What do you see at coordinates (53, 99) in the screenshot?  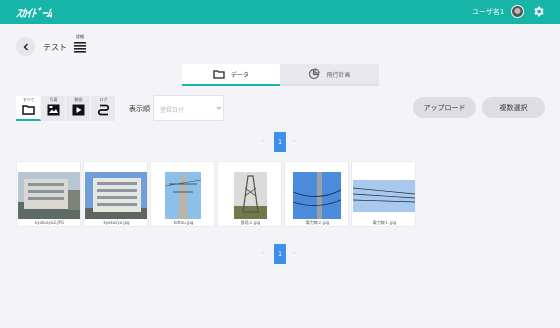 I see `filter-photo-label: 写真` at bounding box center [53, 99].